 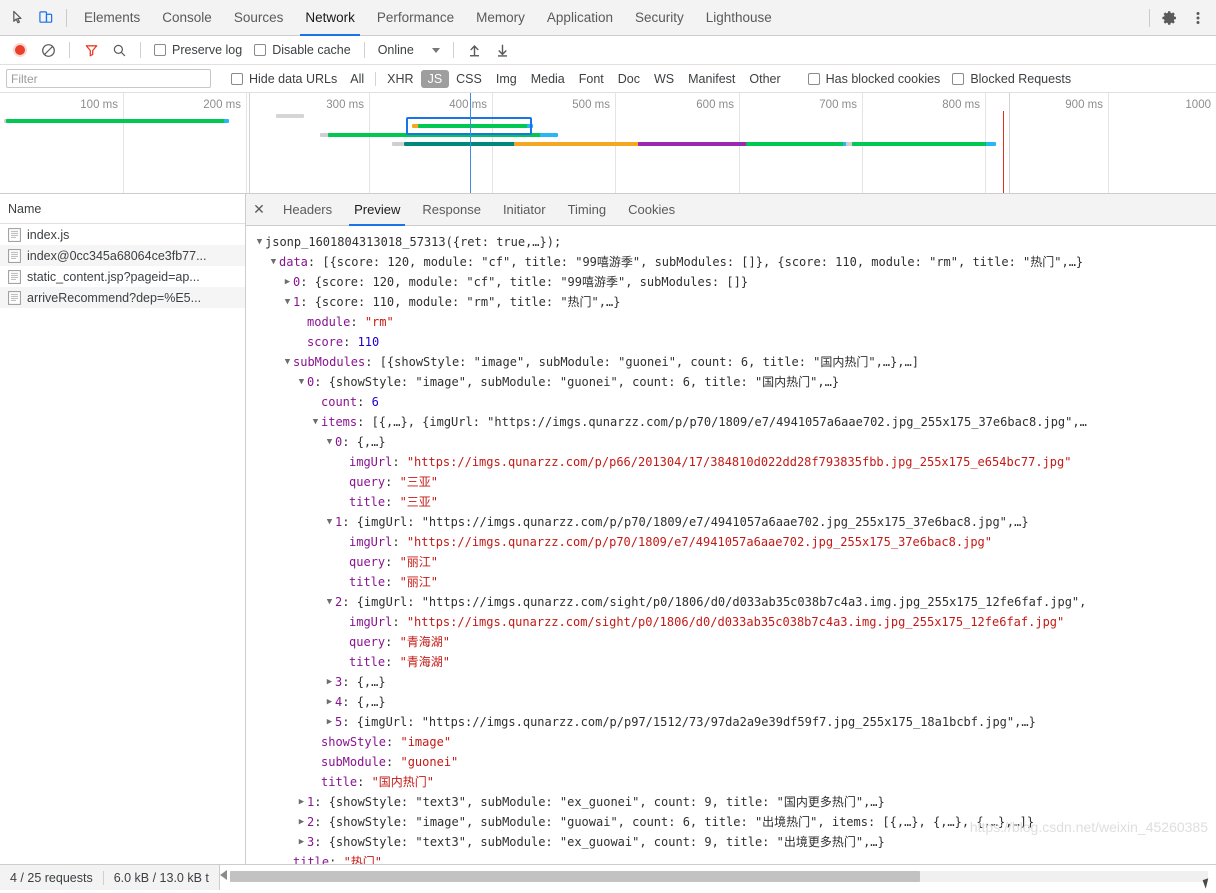 I want to click on json-tree-line: module: "rm", so click(x=731, y=322).